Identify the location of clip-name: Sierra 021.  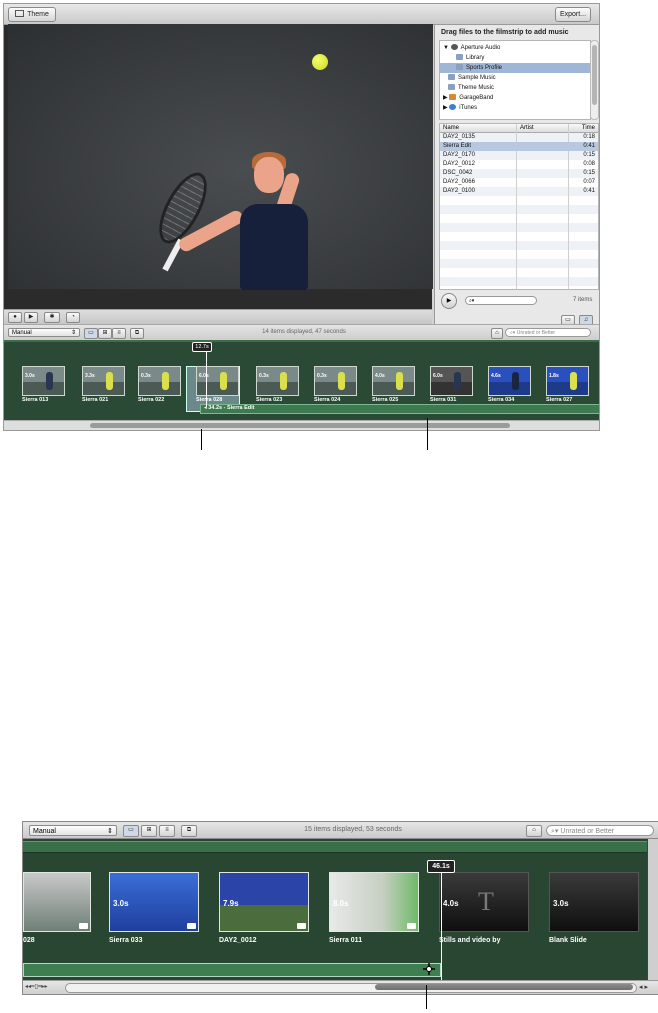
(95, 400).